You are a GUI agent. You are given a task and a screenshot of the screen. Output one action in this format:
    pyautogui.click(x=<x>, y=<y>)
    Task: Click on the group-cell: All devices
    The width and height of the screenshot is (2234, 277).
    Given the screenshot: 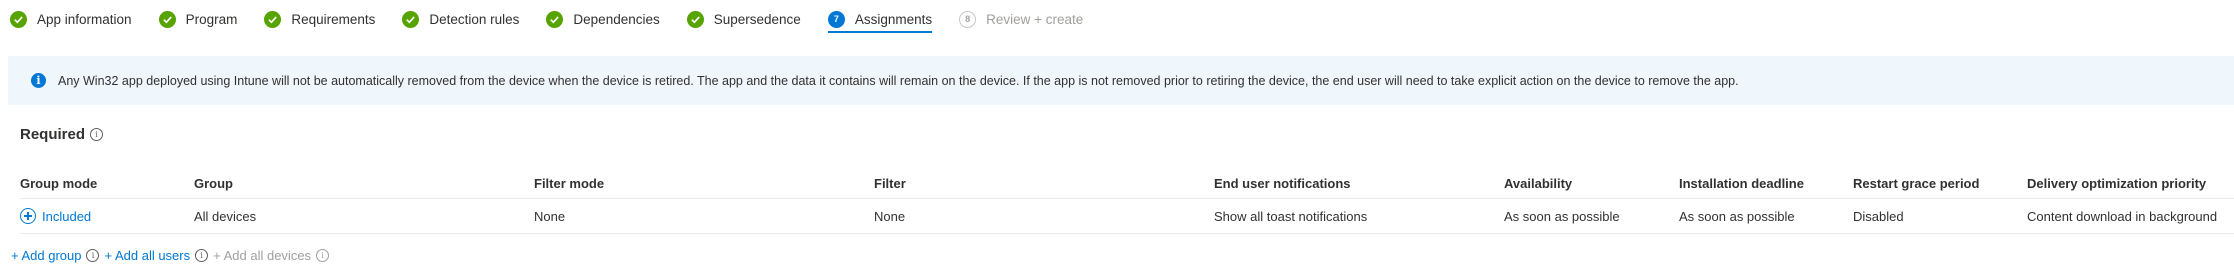 What is the action you would take?
    pyautogui.click(x=225, y=216)
    